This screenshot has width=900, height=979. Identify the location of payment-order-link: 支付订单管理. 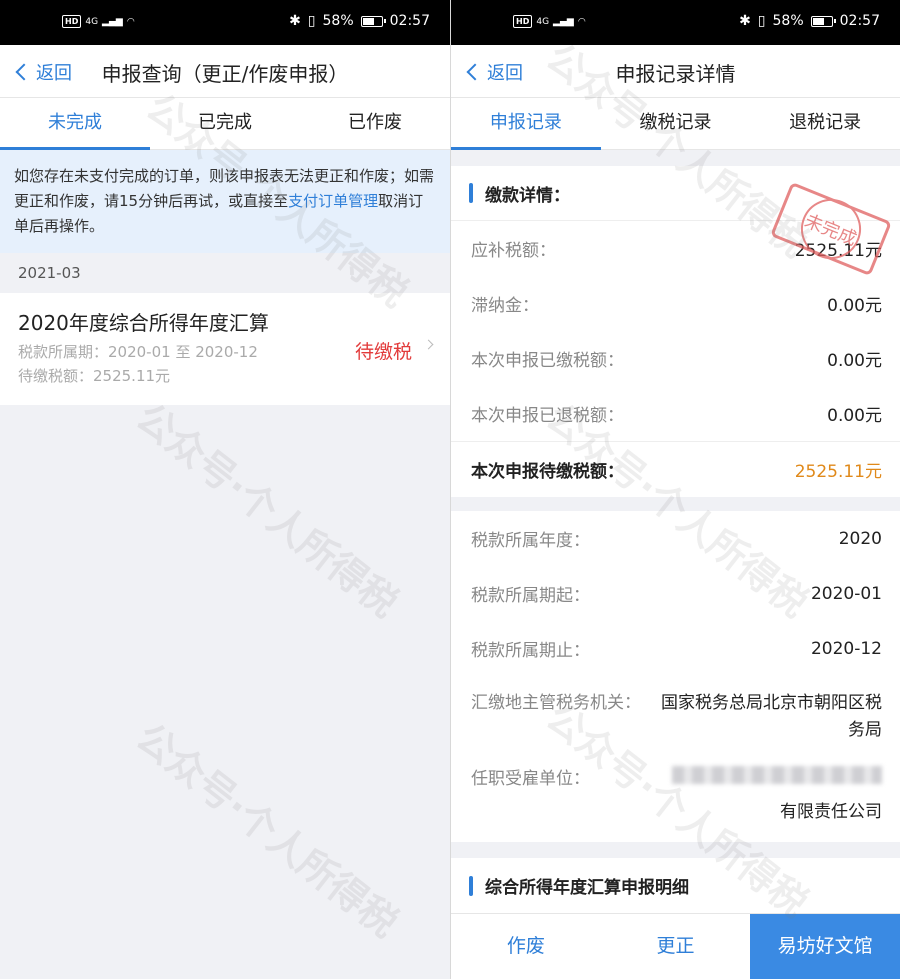
(333, 201).